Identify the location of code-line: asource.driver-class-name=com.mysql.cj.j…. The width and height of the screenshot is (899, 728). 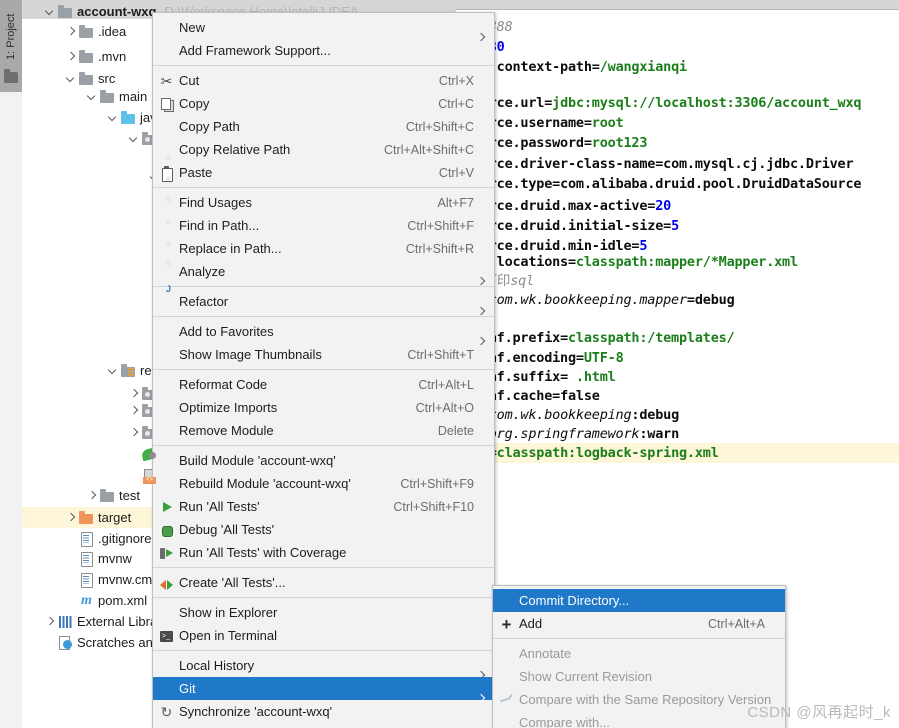
(655, 164).